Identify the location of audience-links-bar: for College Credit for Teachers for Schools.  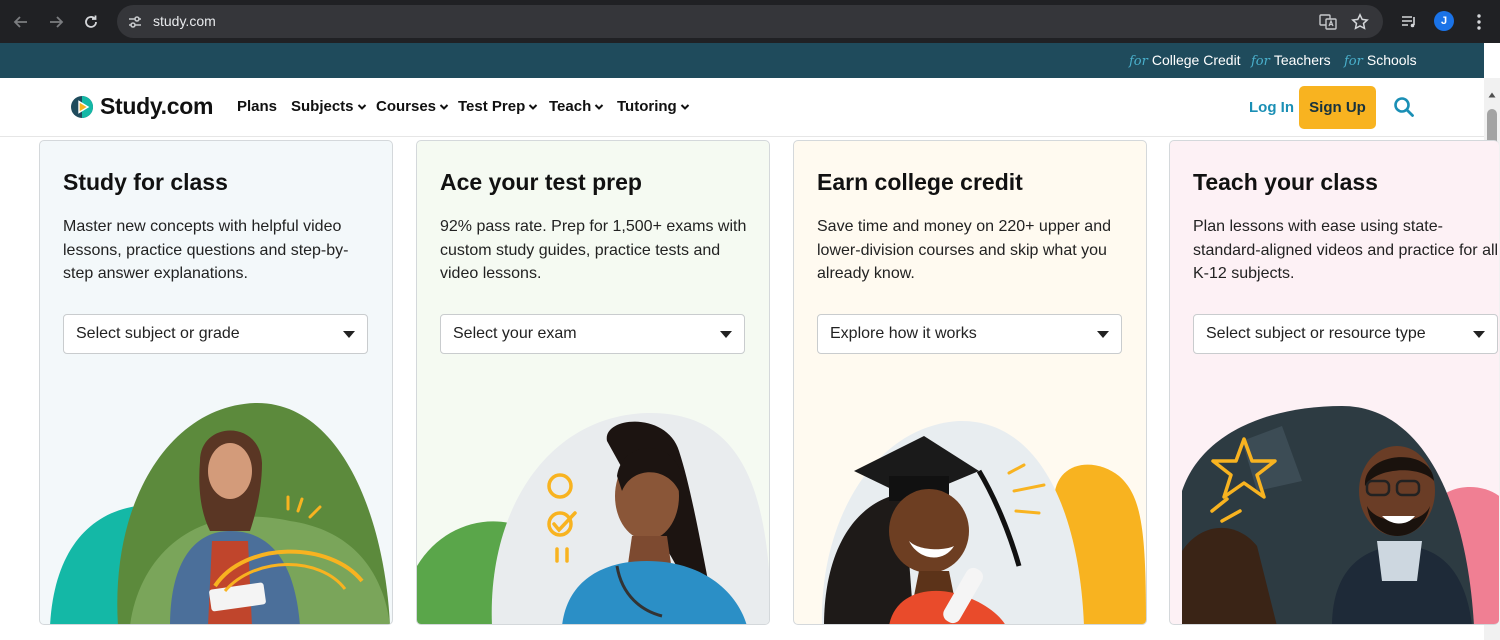
(742, 60).